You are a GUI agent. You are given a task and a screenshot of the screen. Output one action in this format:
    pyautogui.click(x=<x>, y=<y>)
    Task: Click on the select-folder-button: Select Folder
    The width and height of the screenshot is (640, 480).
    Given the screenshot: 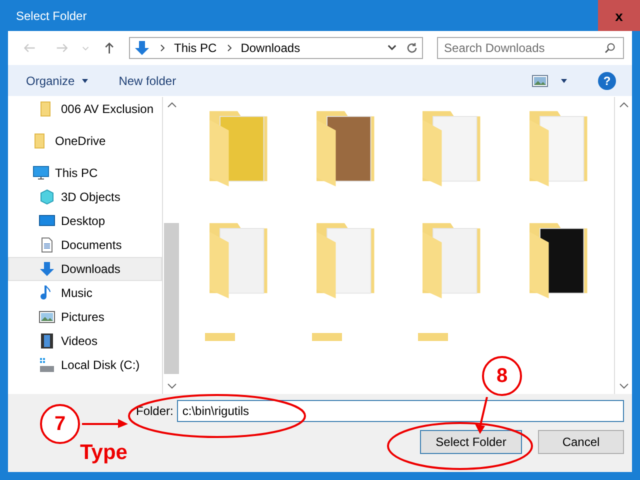 What is the action you would take?
    pyautogui.click(x=471, y=442)
    